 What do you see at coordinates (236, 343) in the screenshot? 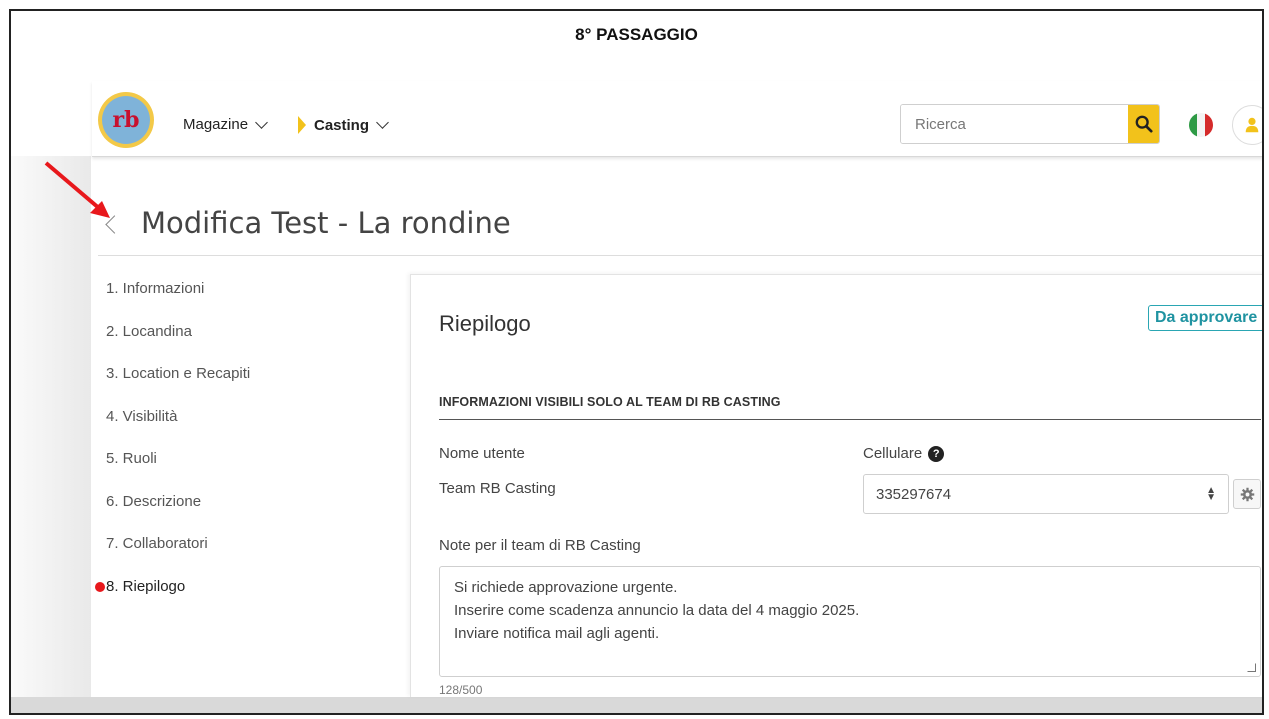
I see `step-locandina: 2. Locandina` at bounding box center [236, 343].